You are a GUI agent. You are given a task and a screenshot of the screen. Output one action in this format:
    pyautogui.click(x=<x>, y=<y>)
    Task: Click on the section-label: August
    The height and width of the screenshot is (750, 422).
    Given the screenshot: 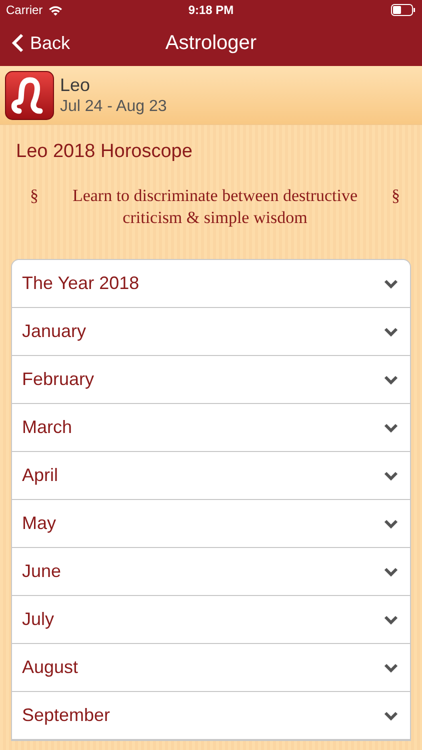 What is the action you would take?
    pyautogui.click(x=50, y=667)
    